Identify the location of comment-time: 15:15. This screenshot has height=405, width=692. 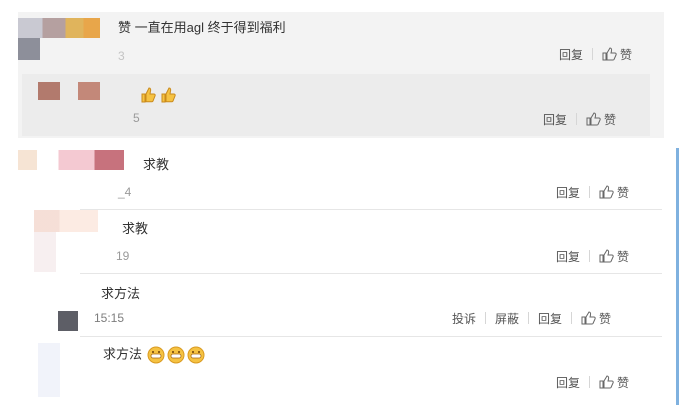
(109, 318).